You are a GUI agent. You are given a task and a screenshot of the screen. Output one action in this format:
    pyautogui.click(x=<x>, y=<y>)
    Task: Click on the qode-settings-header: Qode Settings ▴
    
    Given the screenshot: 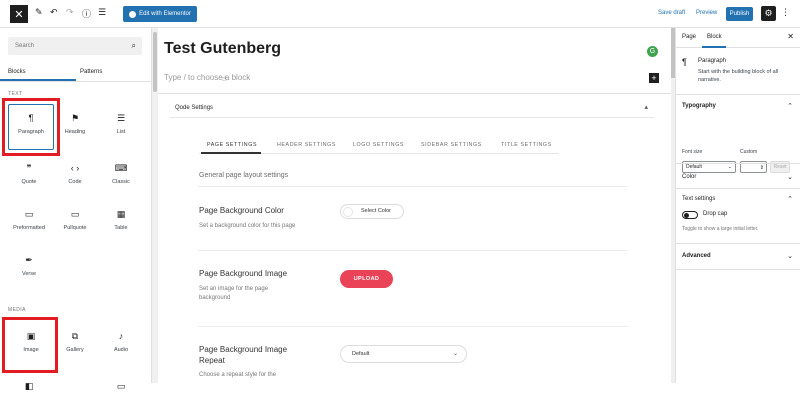 What is the action you would take?
    pyautogui.click(x=412, y=109)
    